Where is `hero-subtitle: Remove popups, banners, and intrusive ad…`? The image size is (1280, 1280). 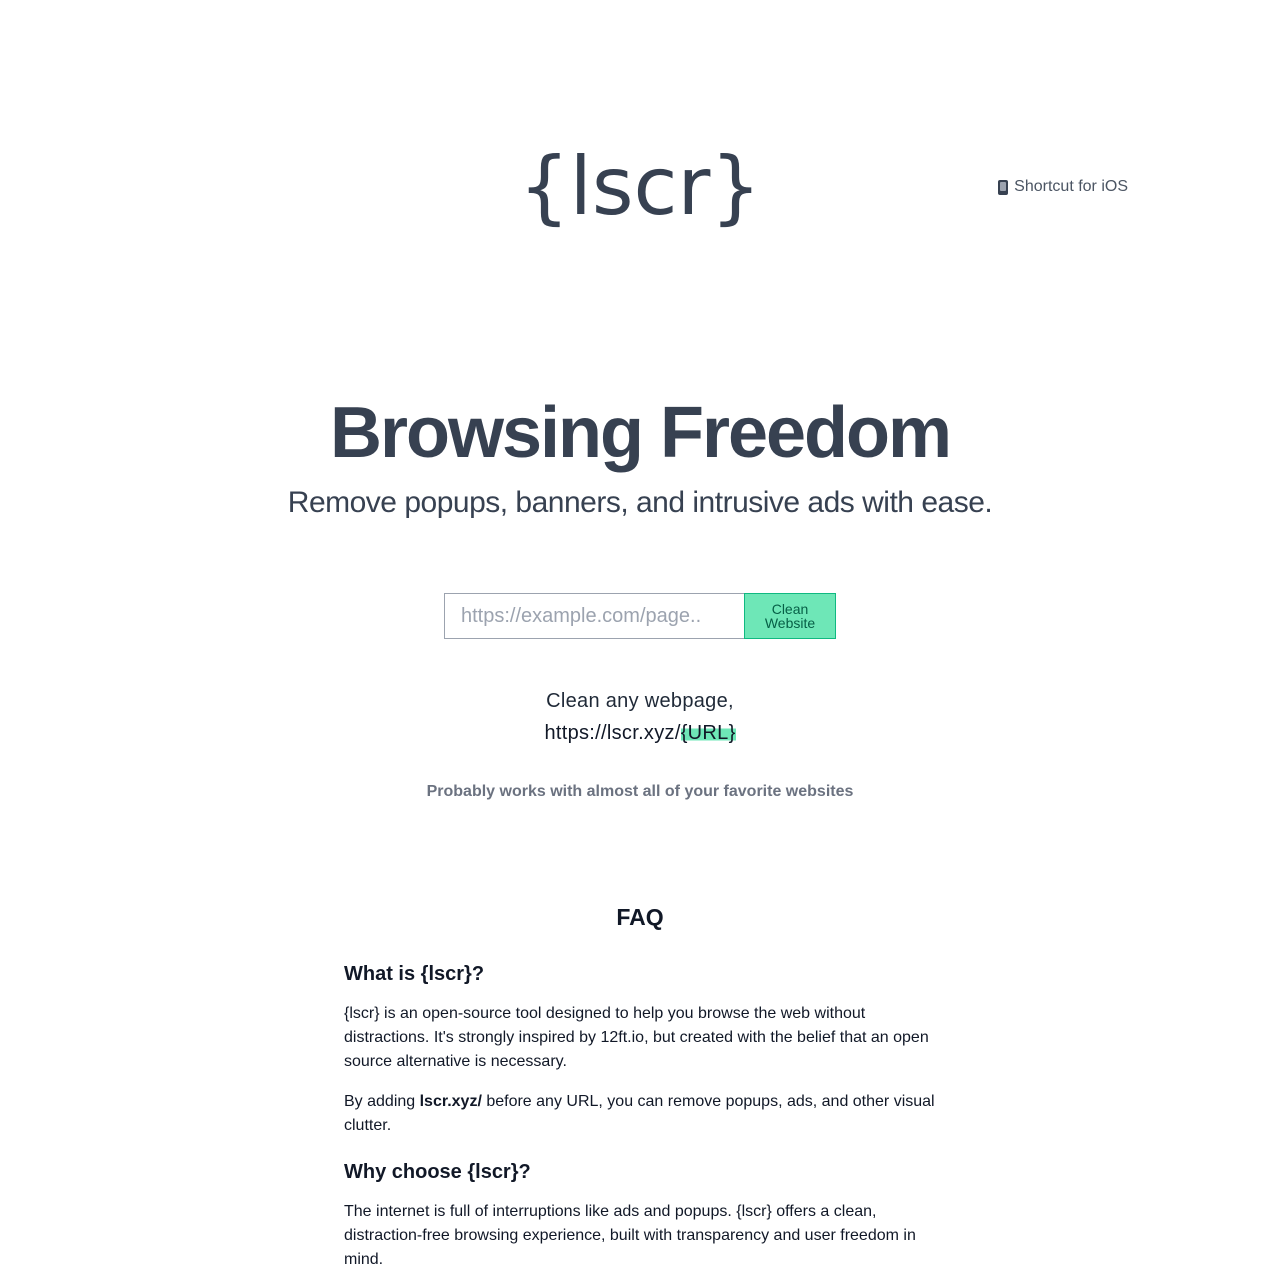
hero-subtitle: Remove popups, banners, and intrusive ad… is located at coordinates (640, 502).